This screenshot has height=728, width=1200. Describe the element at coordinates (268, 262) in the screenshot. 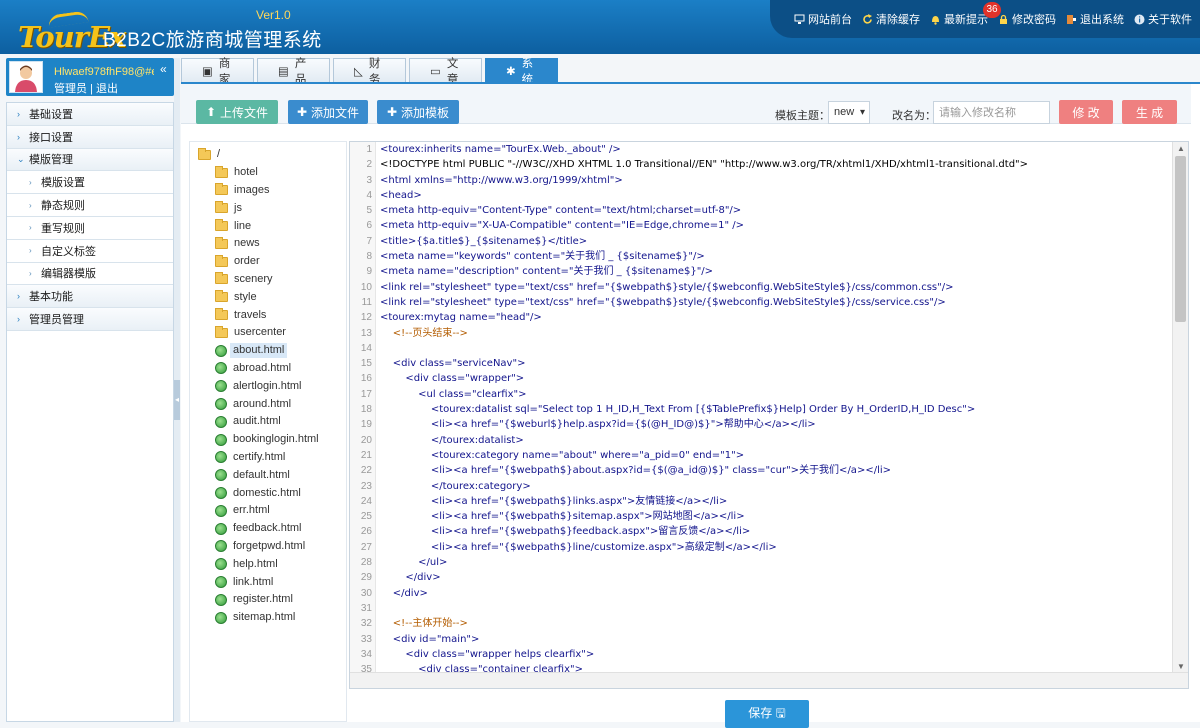

I see `tree-folder: order` at that location.